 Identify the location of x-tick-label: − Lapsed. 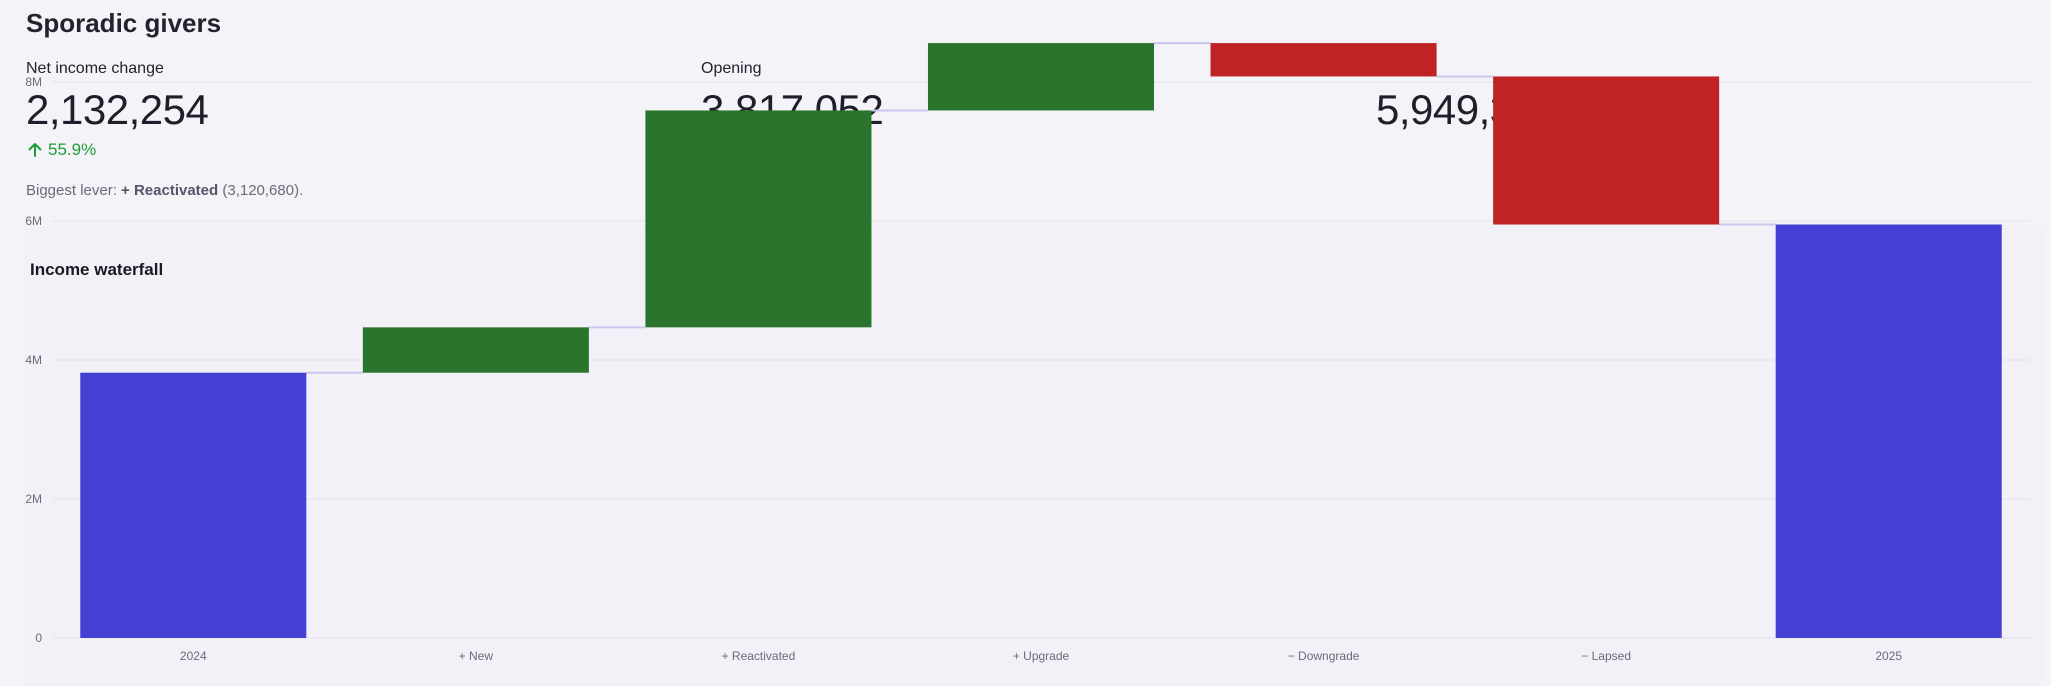
(1606, 656).